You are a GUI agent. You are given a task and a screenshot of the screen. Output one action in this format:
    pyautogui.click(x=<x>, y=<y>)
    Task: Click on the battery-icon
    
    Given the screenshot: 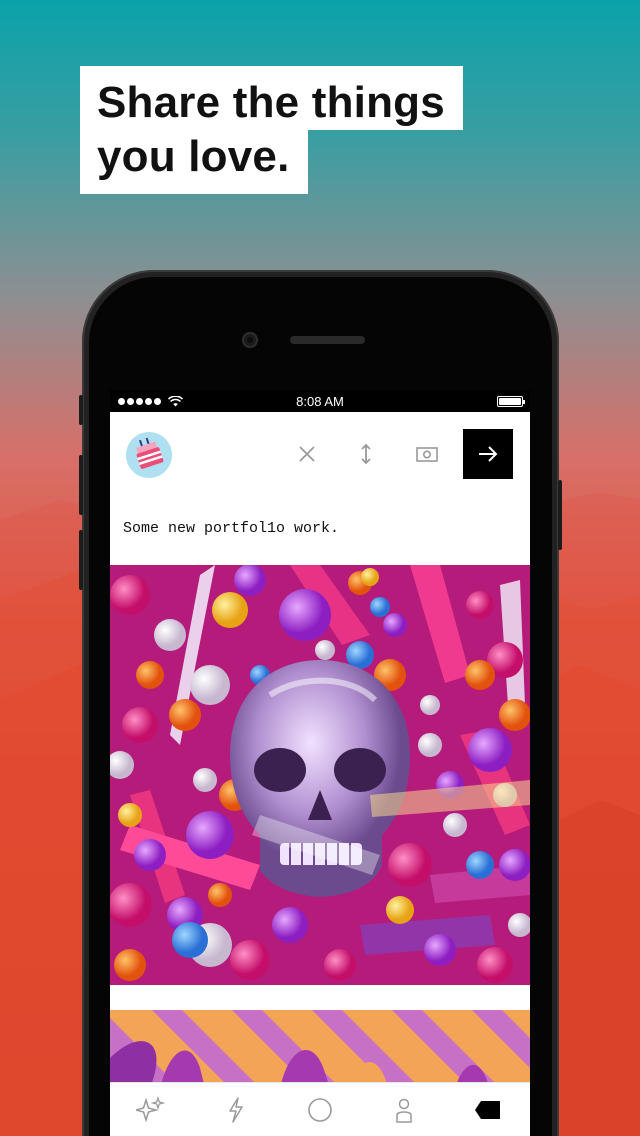 What is the action you would take?
    pyautogui.click(x=511, y=401)
    